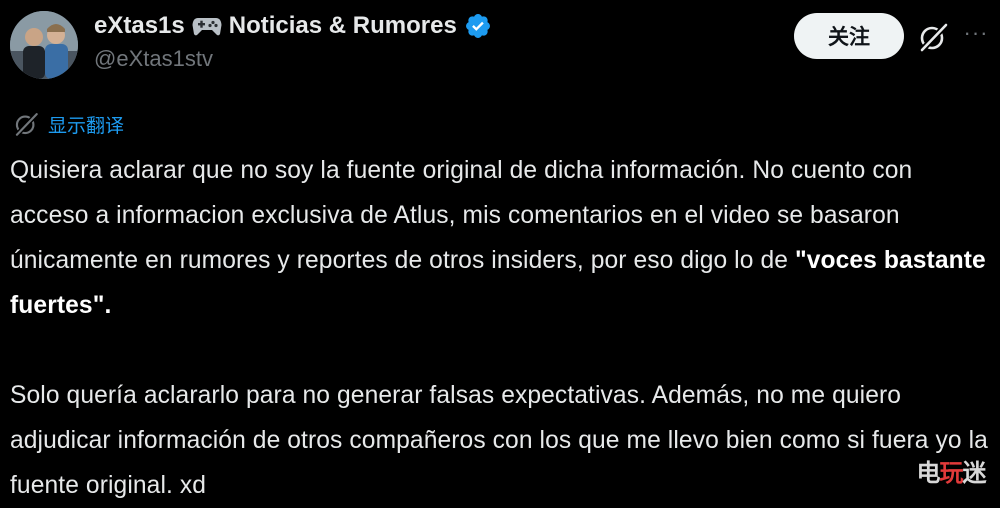 This screenshot has height=508, width=1000. I want to click on more-icon: ···, so click(976, 33).